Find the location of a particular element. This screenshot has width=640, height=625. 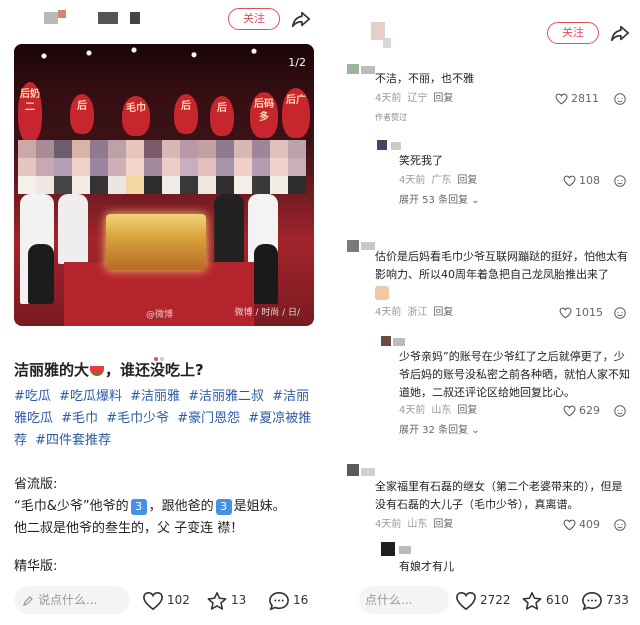

hashtag: #毛巾 is located at coordinates (79, 418).